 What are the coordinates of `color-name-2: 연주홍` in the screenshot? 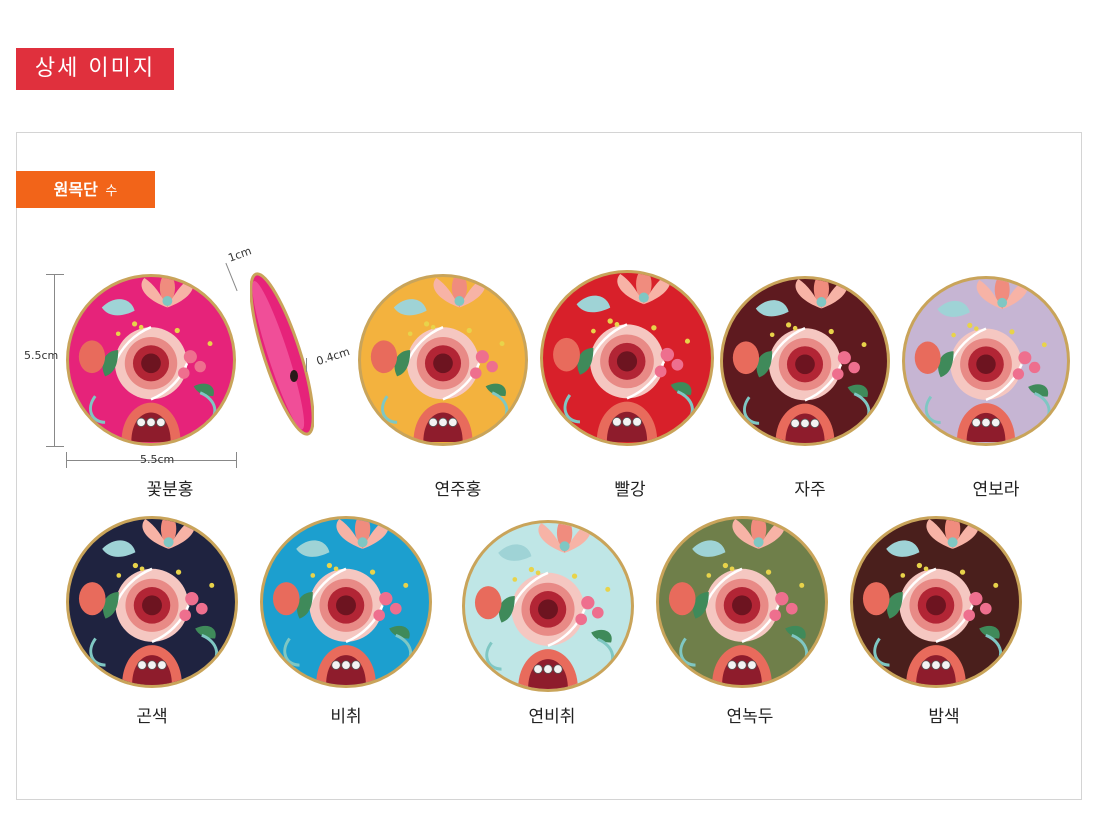 It's located at (458, 490).